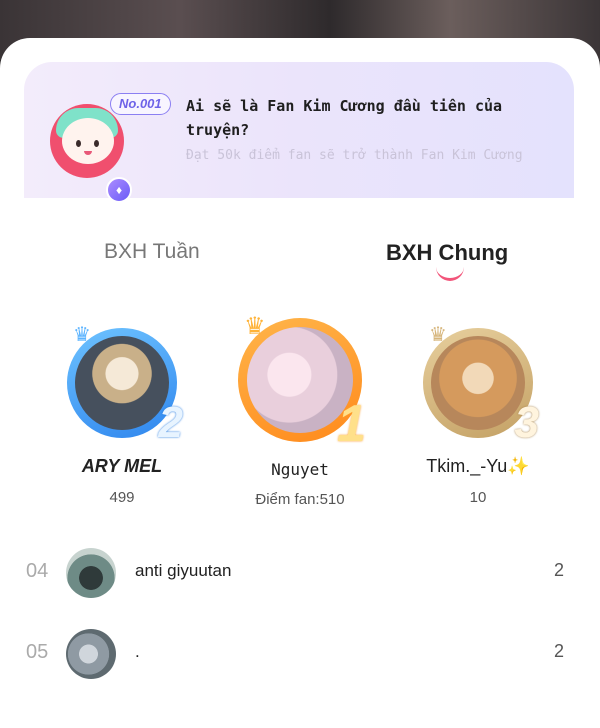 This screenshot has width=600, height=728. What do you see at coordinates (37, 571) in the screenshot?
I see `list-rank: 04` at bounding box center [37, 571].